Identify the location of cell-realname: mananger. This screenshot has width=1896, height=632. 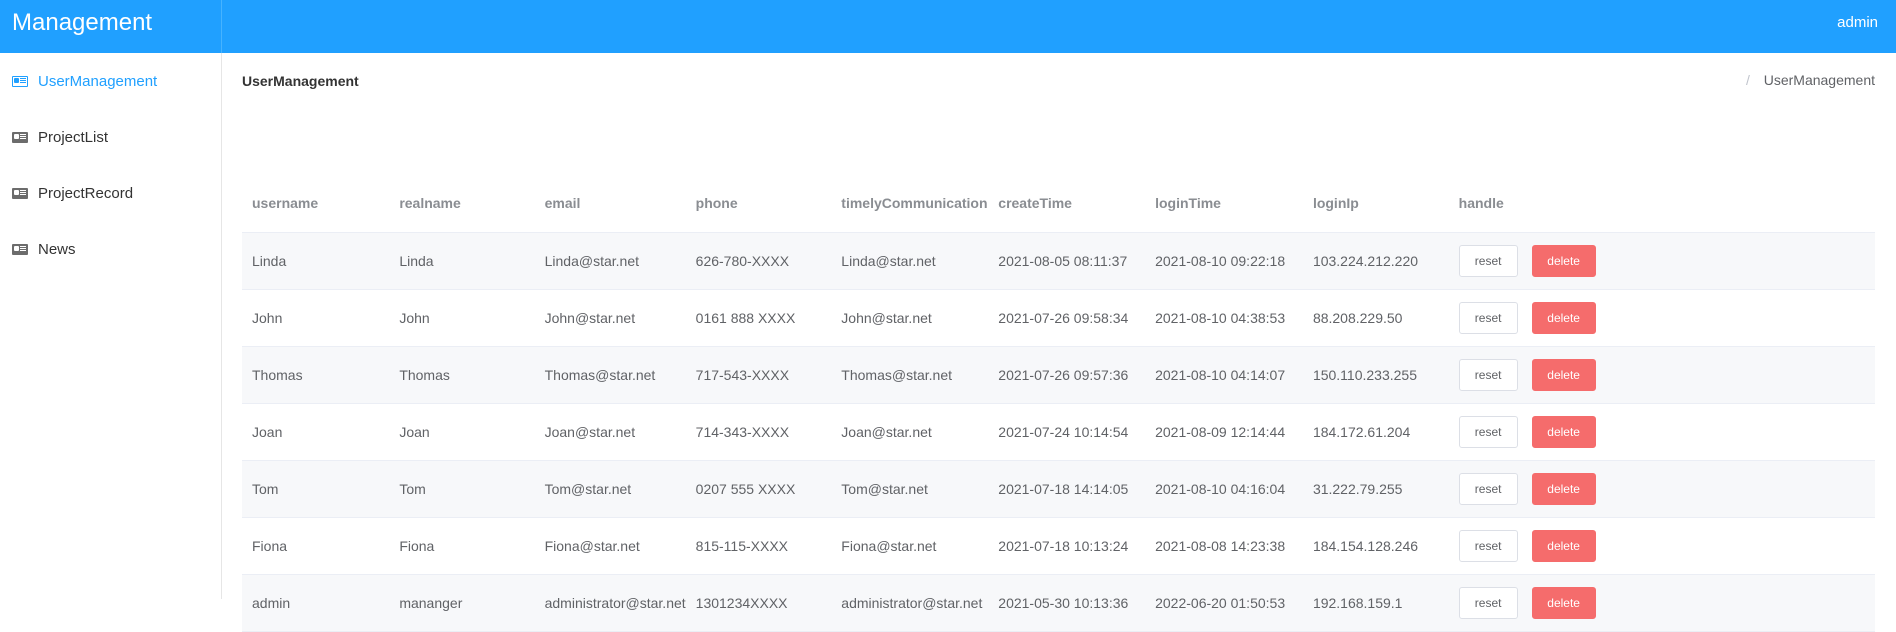
(462, 603).